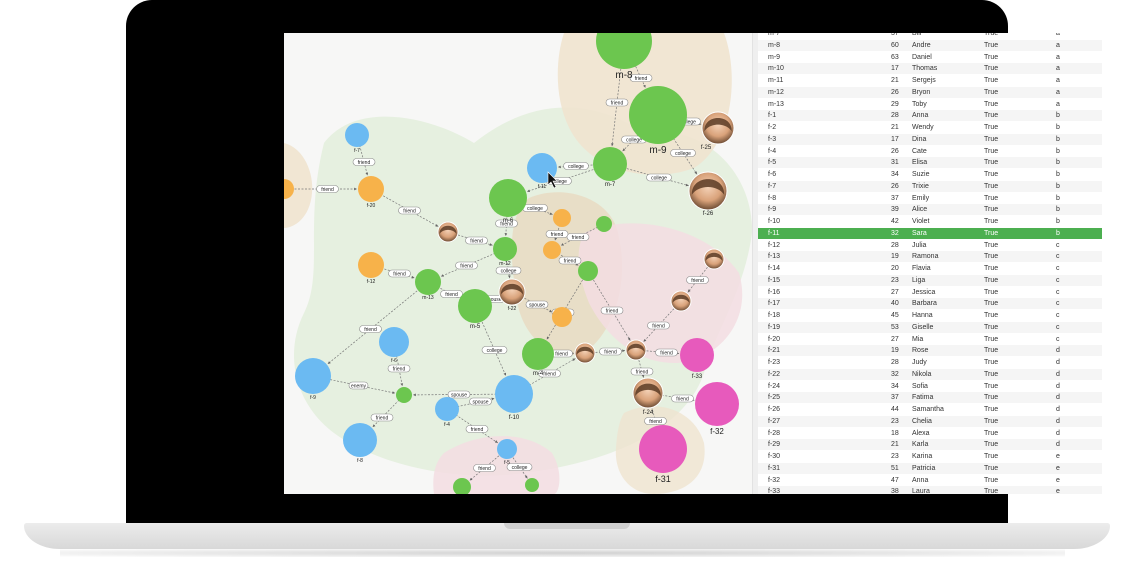 This screenshot has height=565, width=1125. What do you see at coordinates (1058, 257) in the screenshot?
I see `cell-group: c` at bounding box center [1058, 257].